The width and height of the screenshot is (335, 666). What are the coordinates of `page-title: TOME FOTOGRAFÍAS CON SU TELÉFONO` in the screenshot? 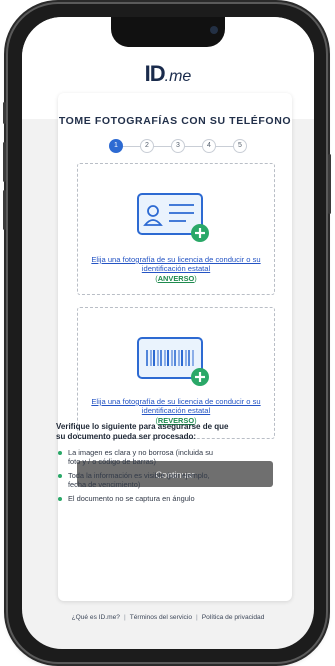 It's located at (175, 121).